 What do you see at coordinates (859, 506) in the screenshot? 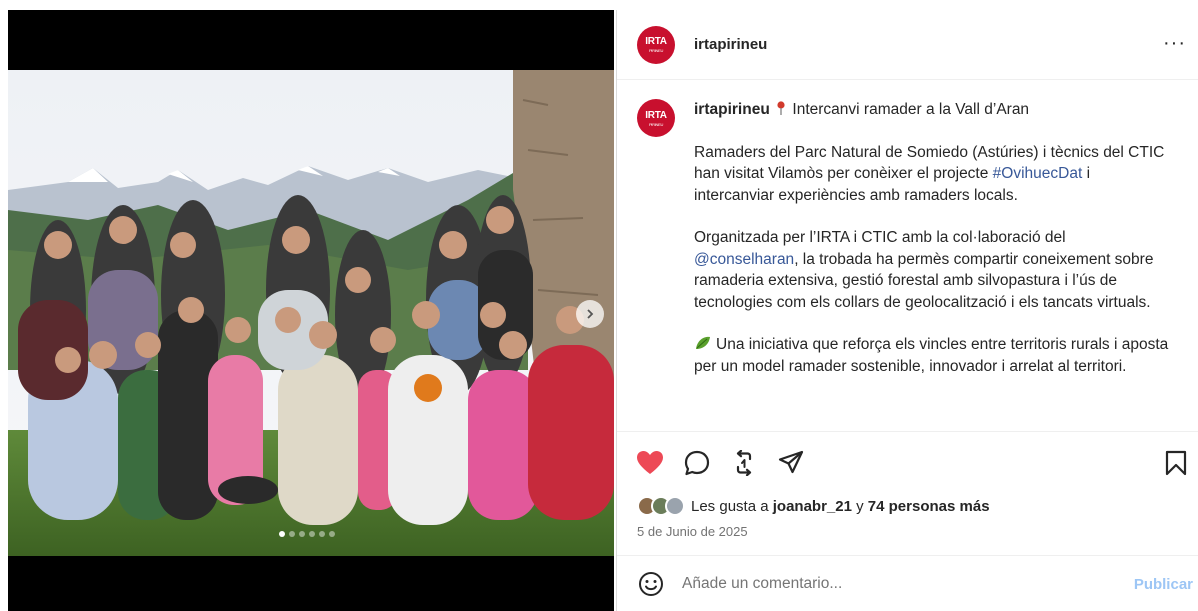
I see `likes-middle: y` at bounding box center [859, 506].